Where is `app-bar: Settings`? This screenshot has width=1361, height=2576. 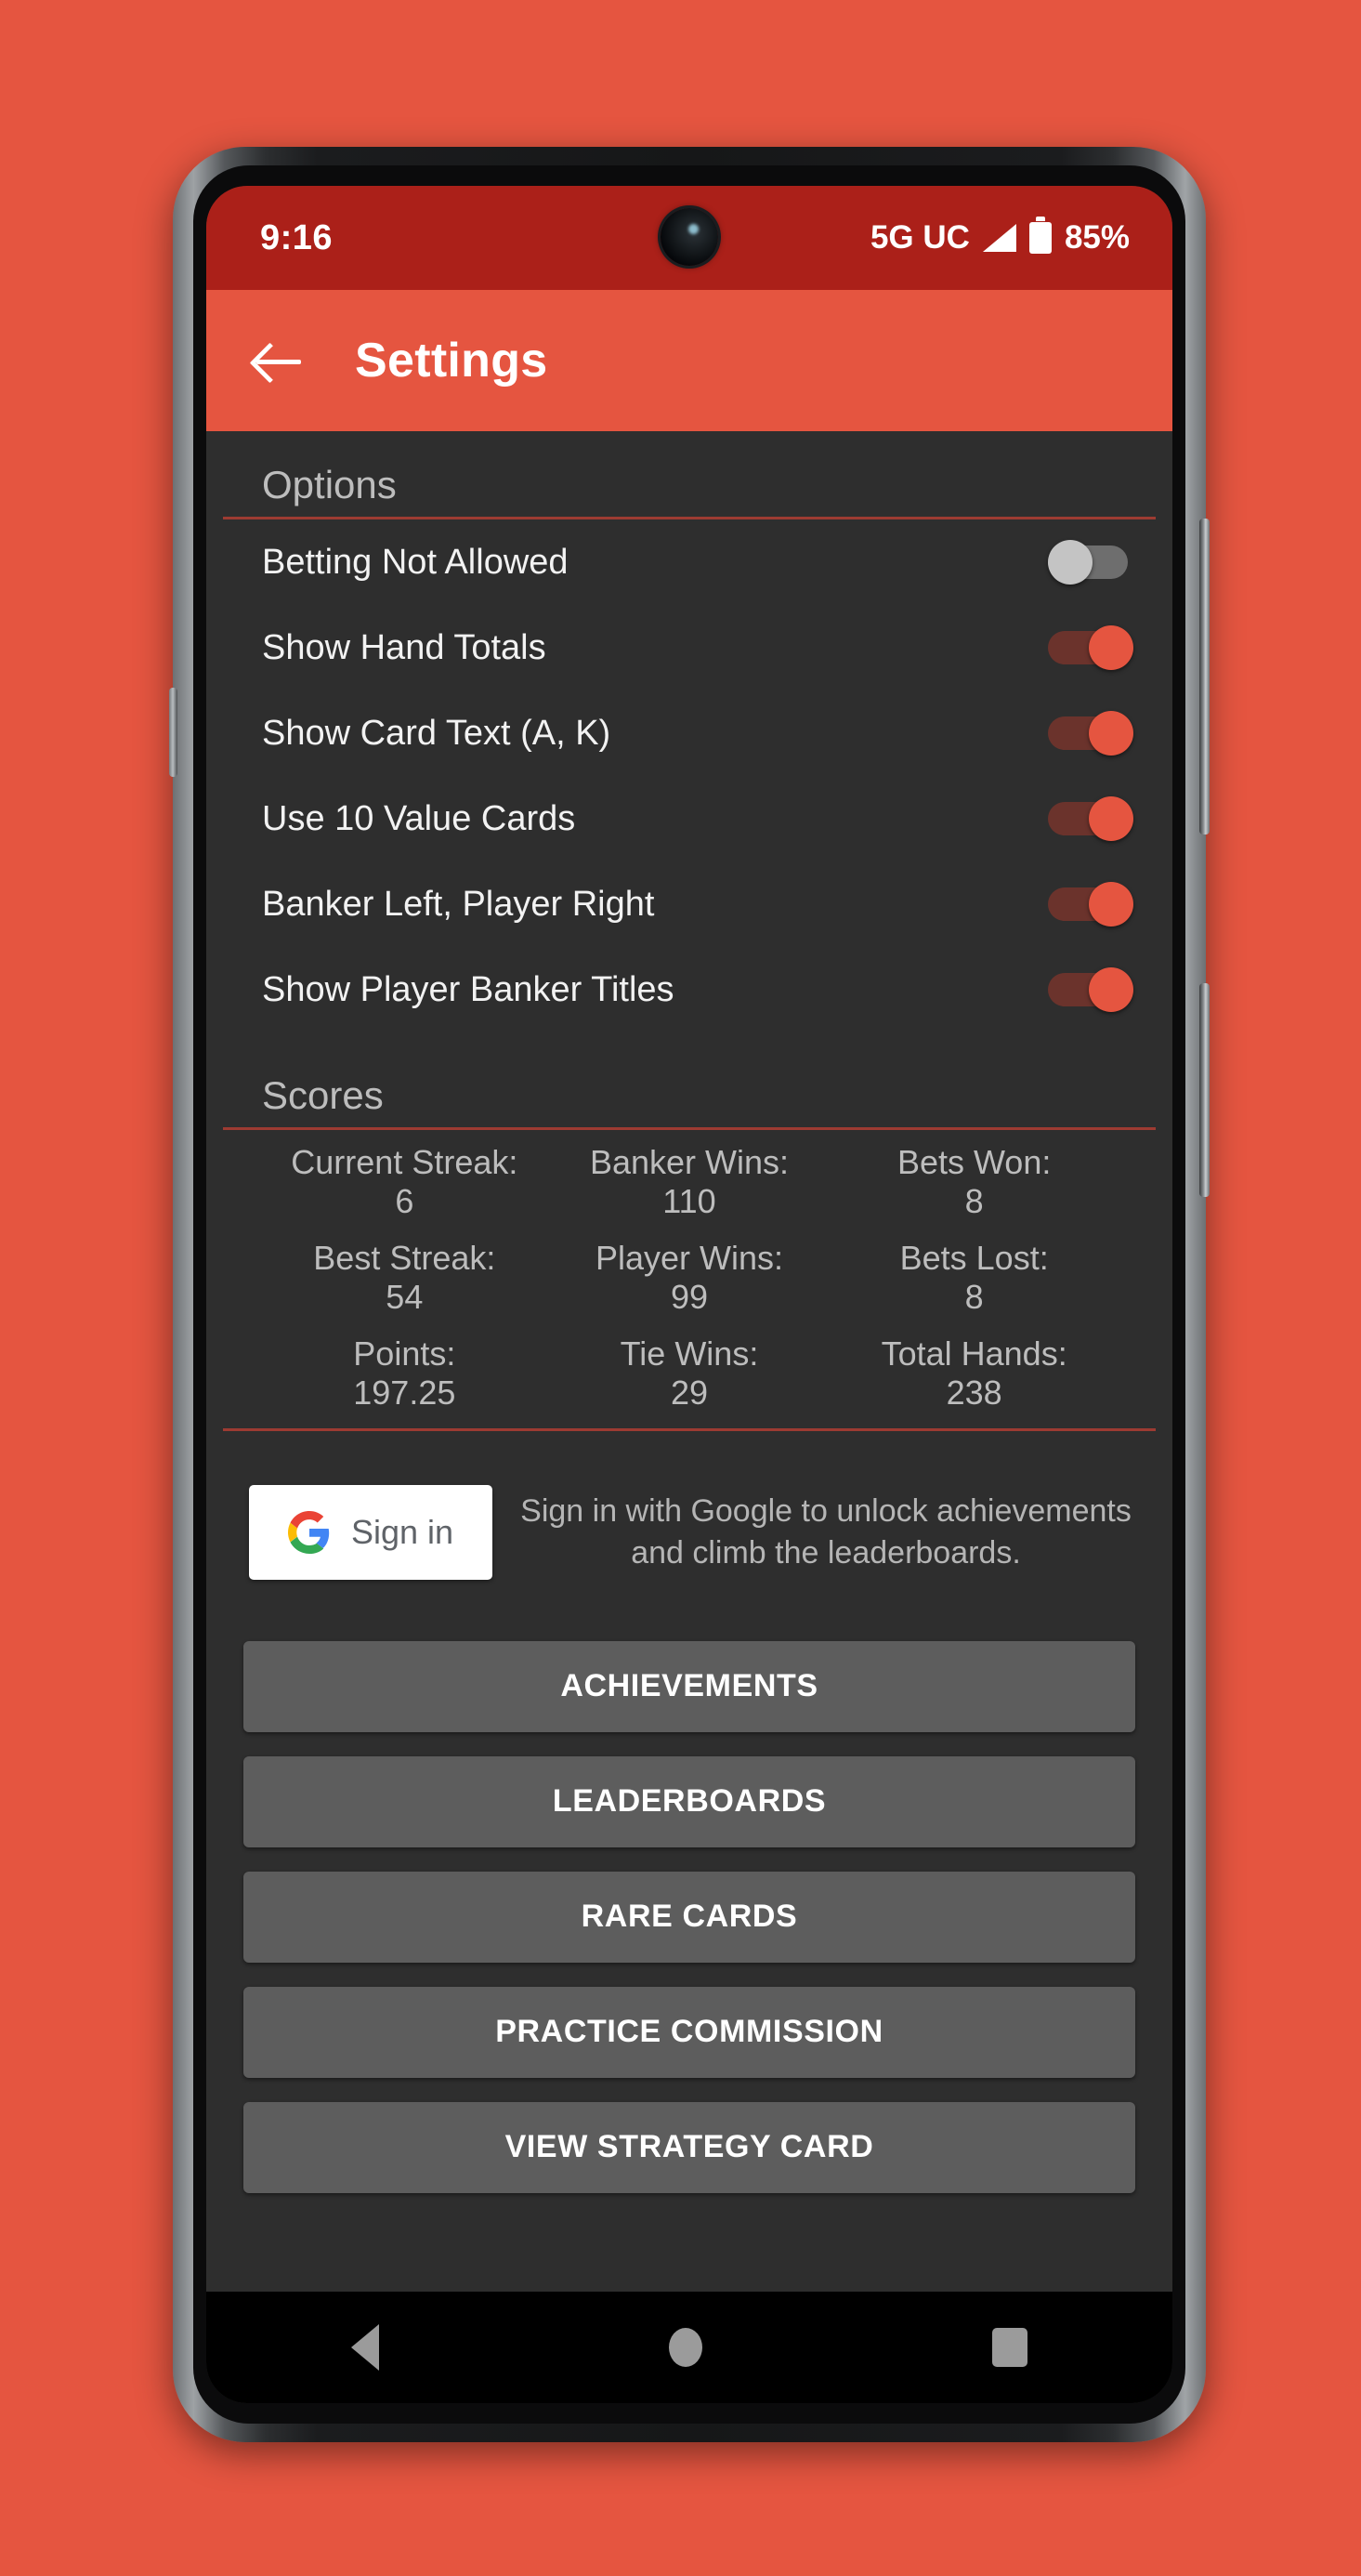
app-bar: Settings is located at coordinates (689, 360).